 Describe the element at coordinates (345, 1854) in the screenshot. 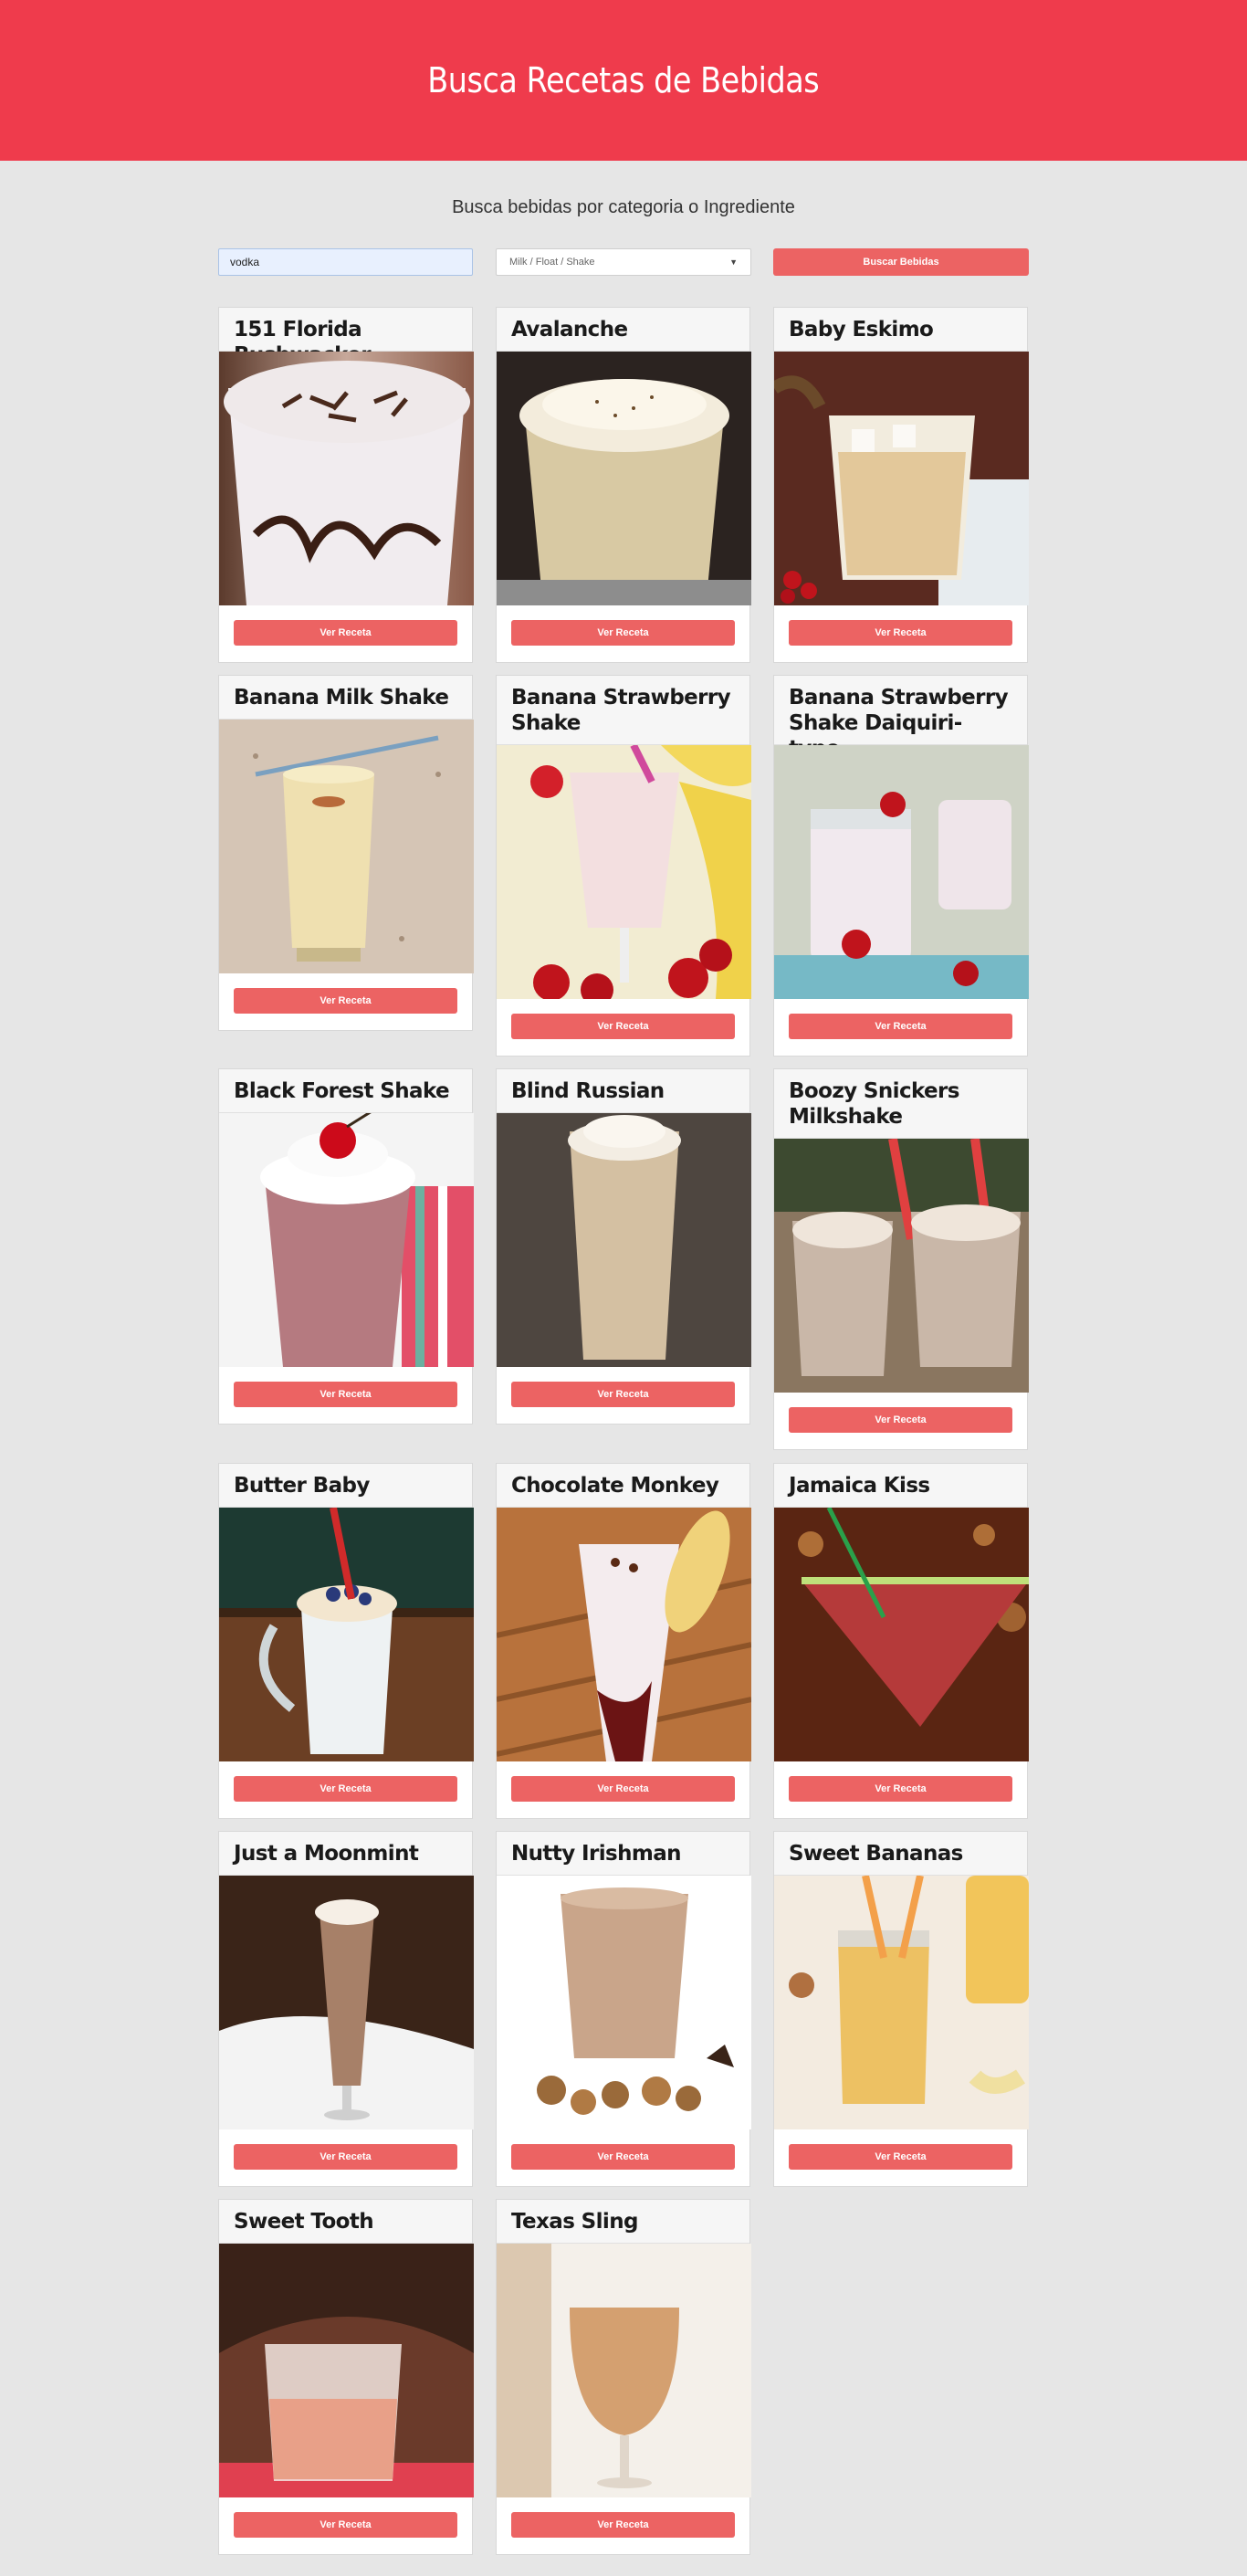

I see `drink-name: Just a Moonmint` at that location.